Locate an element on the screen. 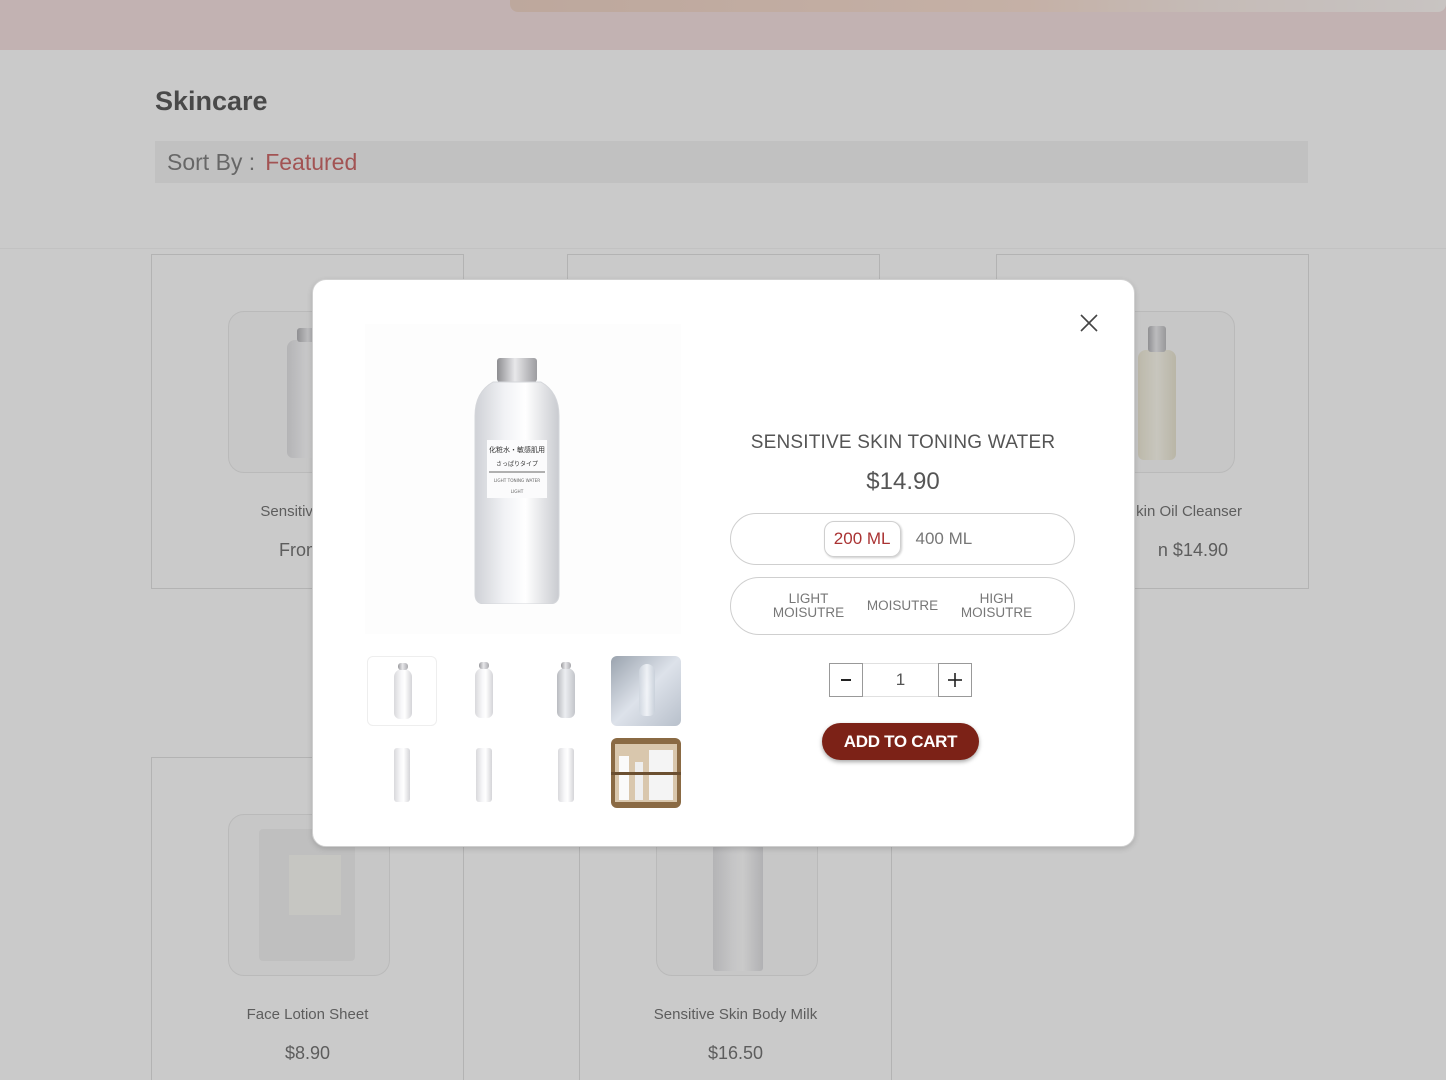  plus-icon is located at coordinates (955, 680).